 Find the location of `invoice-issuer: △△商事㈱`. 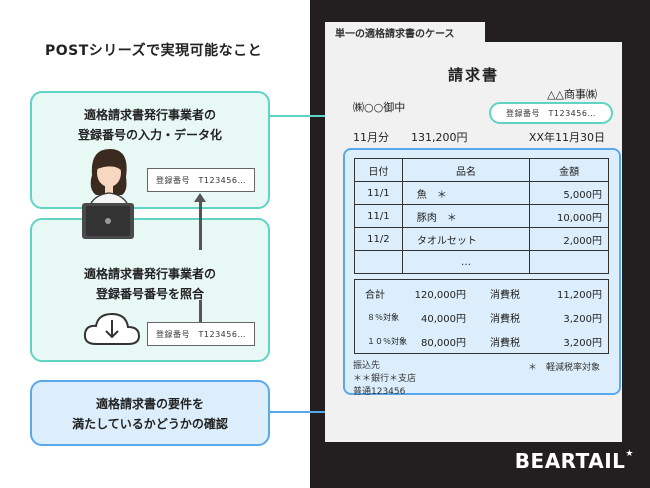

invoice-issuer: △△商事㈱ is located at coordinates (572, 94).